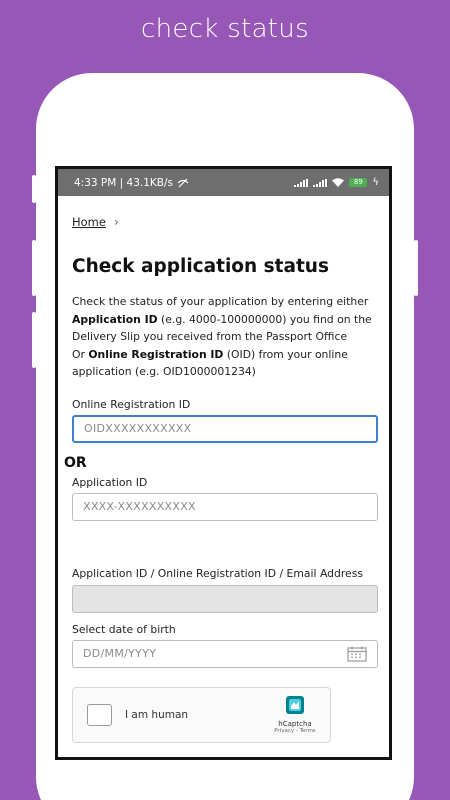 The image size is (450, 800). What do you see at coordinates (357, 654) in the screenshot?
I see `calendar-icon` at bounding box center [357, 654].